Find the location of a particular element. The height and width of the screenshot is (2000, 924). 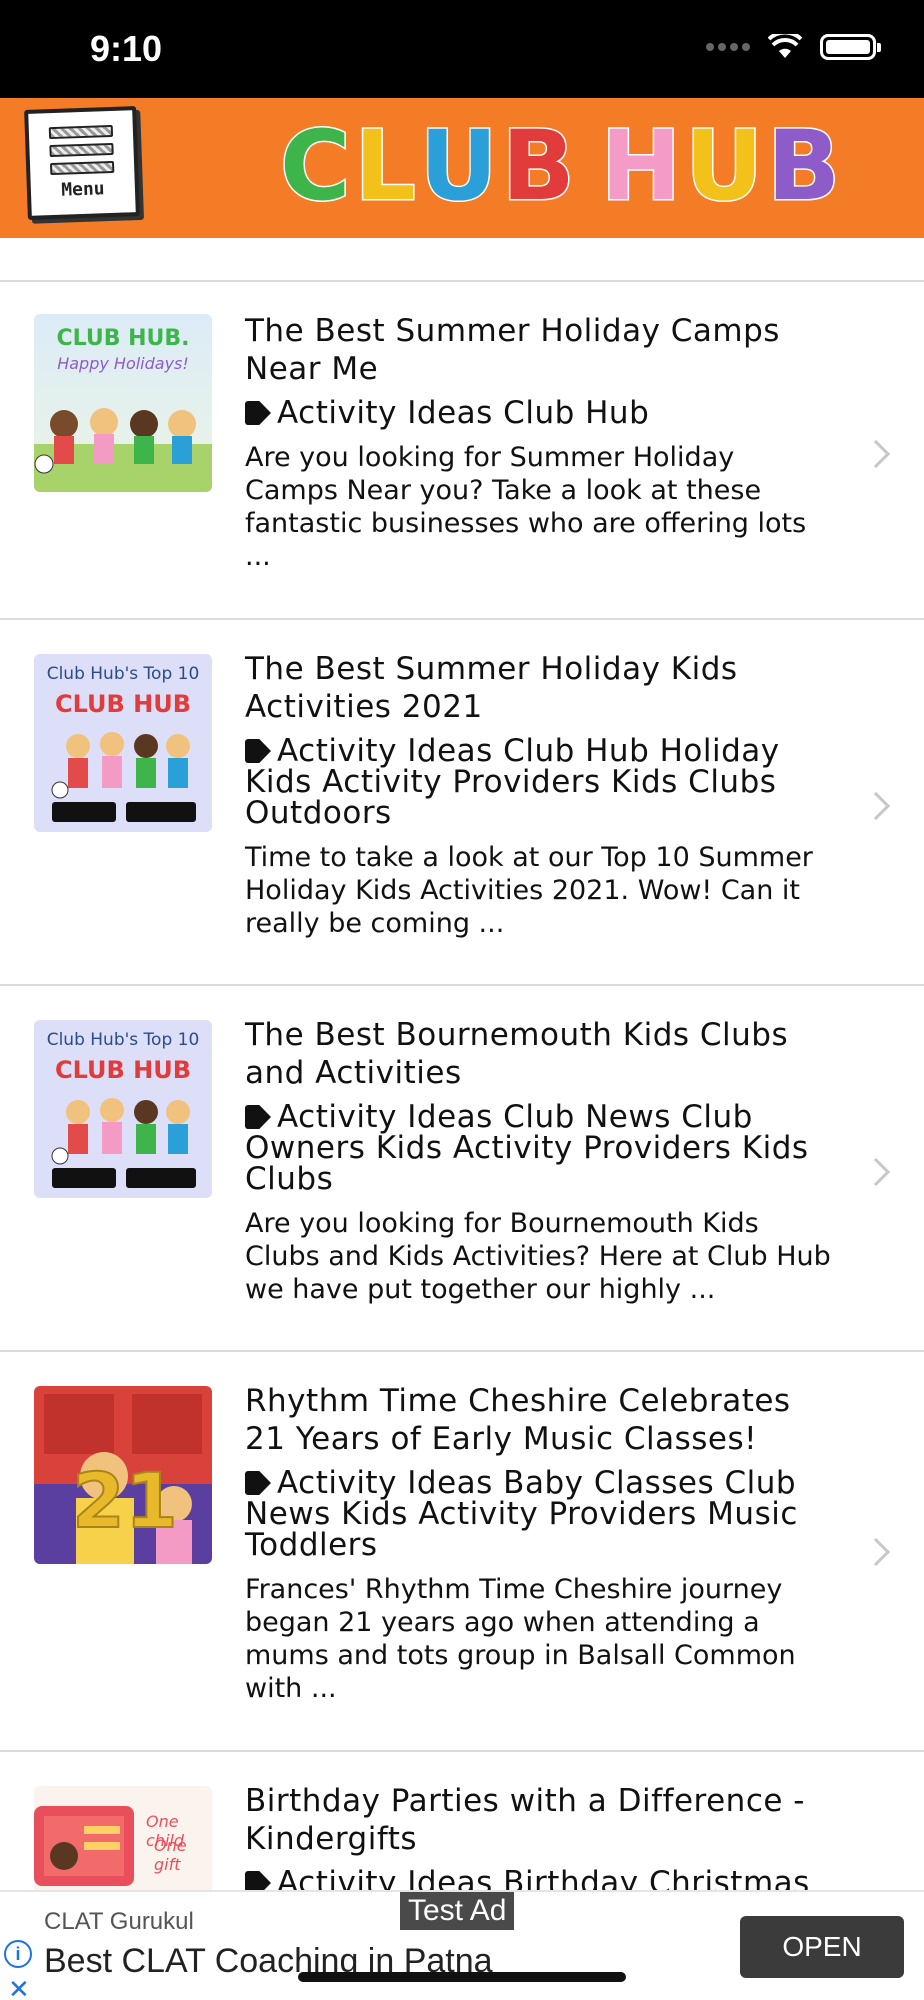

status-icons is located at coordinates (793, 47).